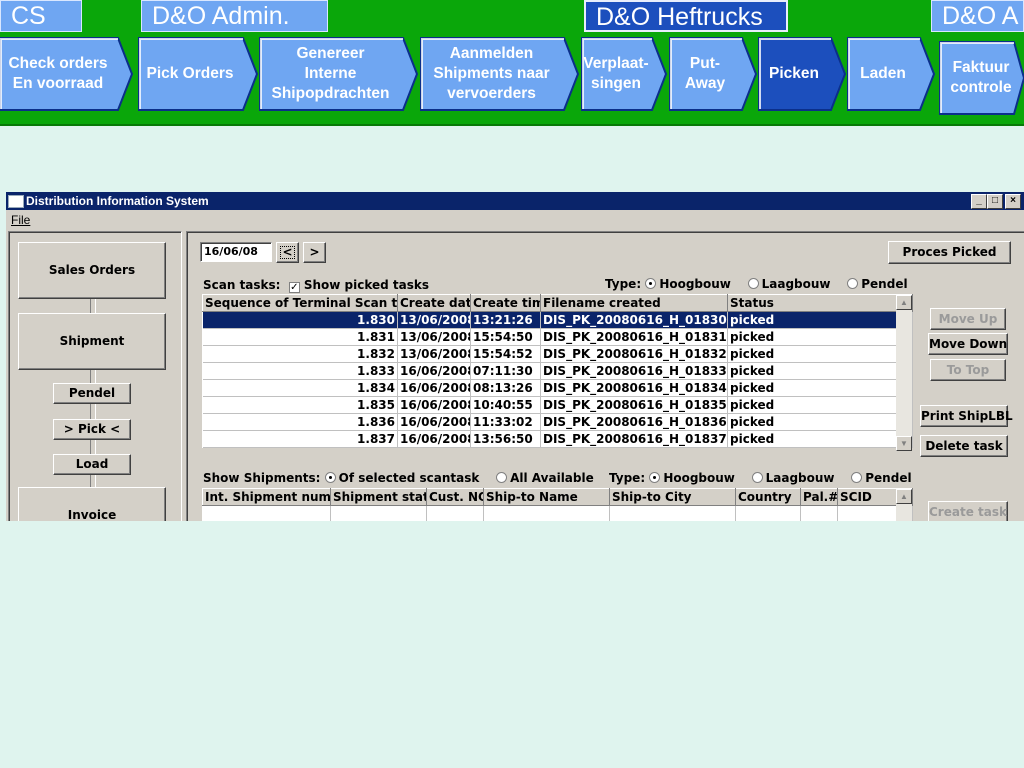  Describe the element at coordinates (378, 497) in the screenshot. I see `column-header: Shipment status` at that location.